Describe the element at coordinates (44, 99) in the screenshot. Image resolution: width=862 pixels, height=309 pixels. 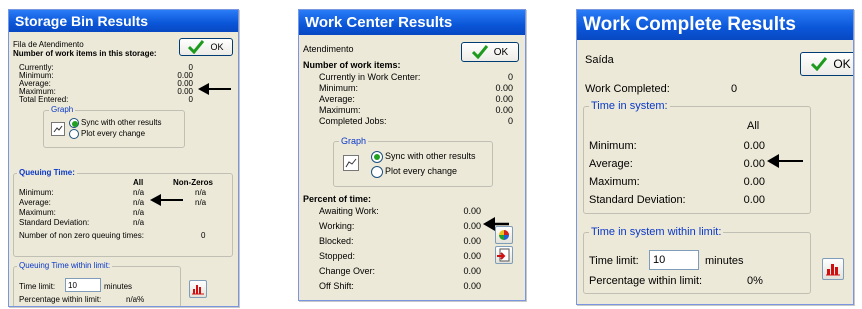
I see `storage-stat-label: Total Entered:` at that location.